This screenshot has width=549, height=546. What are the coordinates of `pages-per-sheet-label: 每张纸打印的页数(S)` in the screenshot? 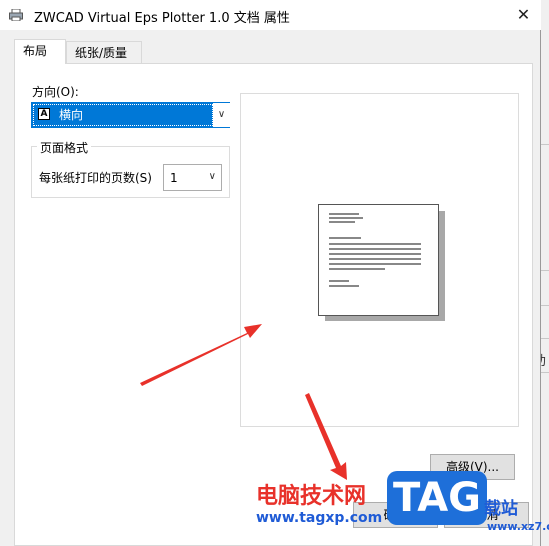 It's located at (95, 178).